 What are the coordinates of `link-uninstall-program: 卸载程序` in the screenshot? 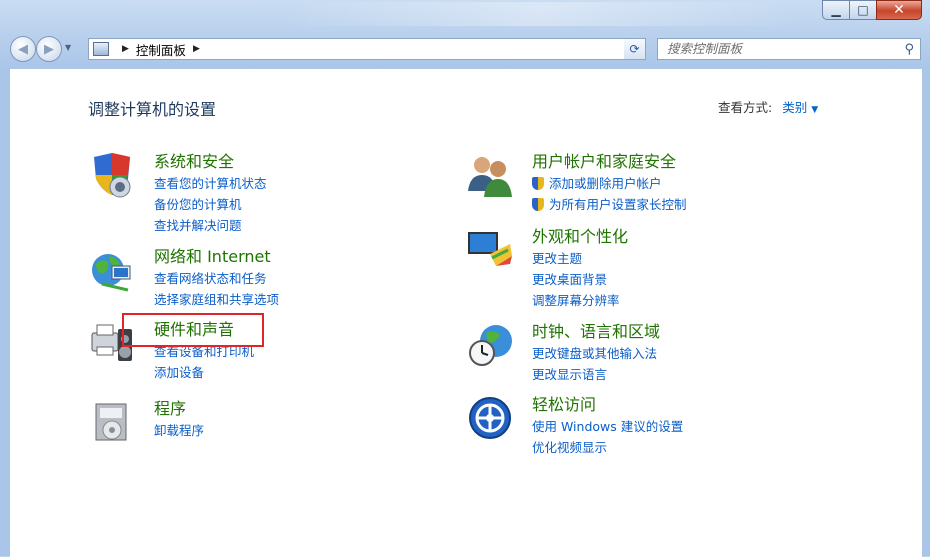 It's located at (314, 430).